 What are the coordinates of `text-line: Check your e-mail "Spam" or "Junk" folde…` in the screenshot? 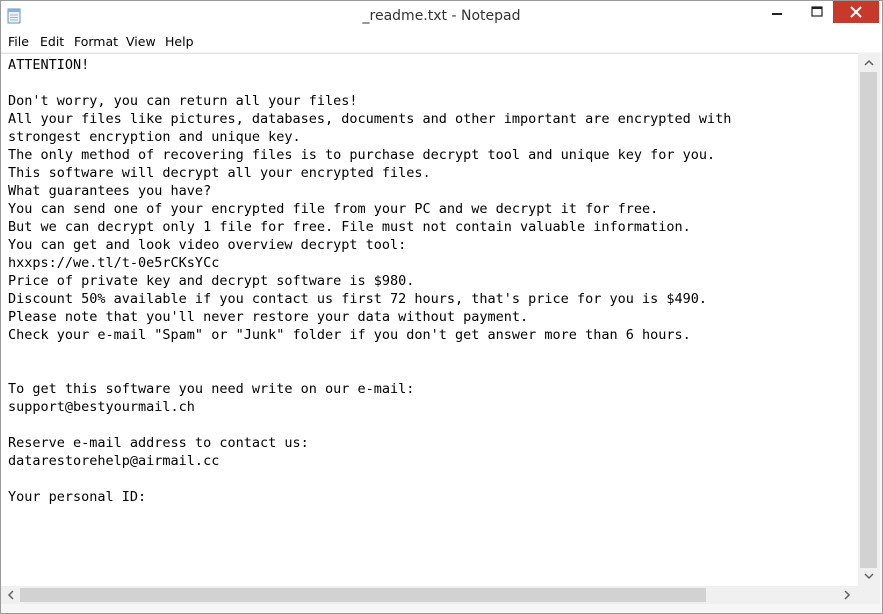 It's located at (349, 335).